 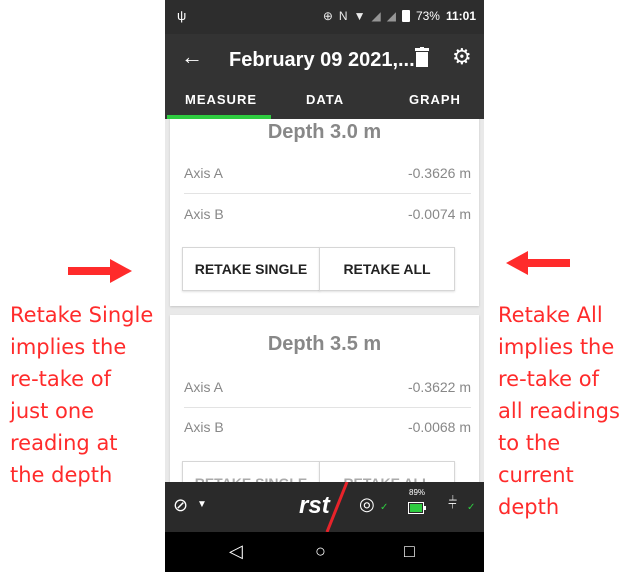 What do you see at coordinates (61, 475) in the screenshot?
I see `annotation-line: the depth` at bounding box center [61, 475].